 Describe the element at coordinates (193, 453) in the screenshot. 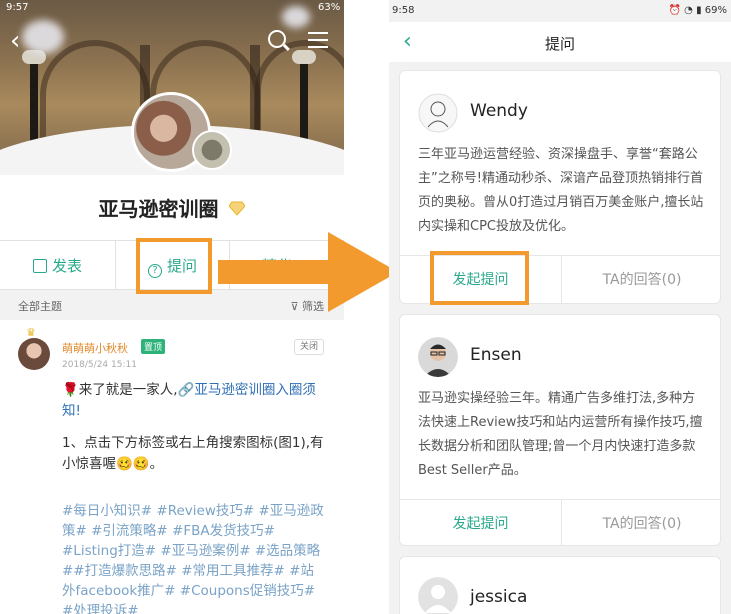

I see `post-paragraph: 1、点击下方标签或右上角搜索图标(图1),有小惊喜喔🥴🥴。` at that location.